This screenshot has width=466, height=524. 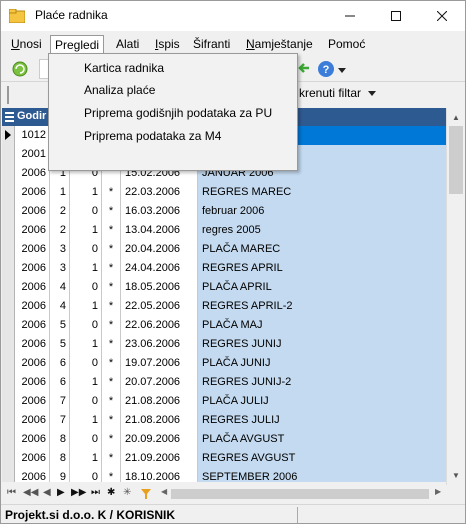 What do you see at coordinates (127, 492) in the screenshot?
I see `cancel-insert-icon: ✳` at bounding box center [127, 492].